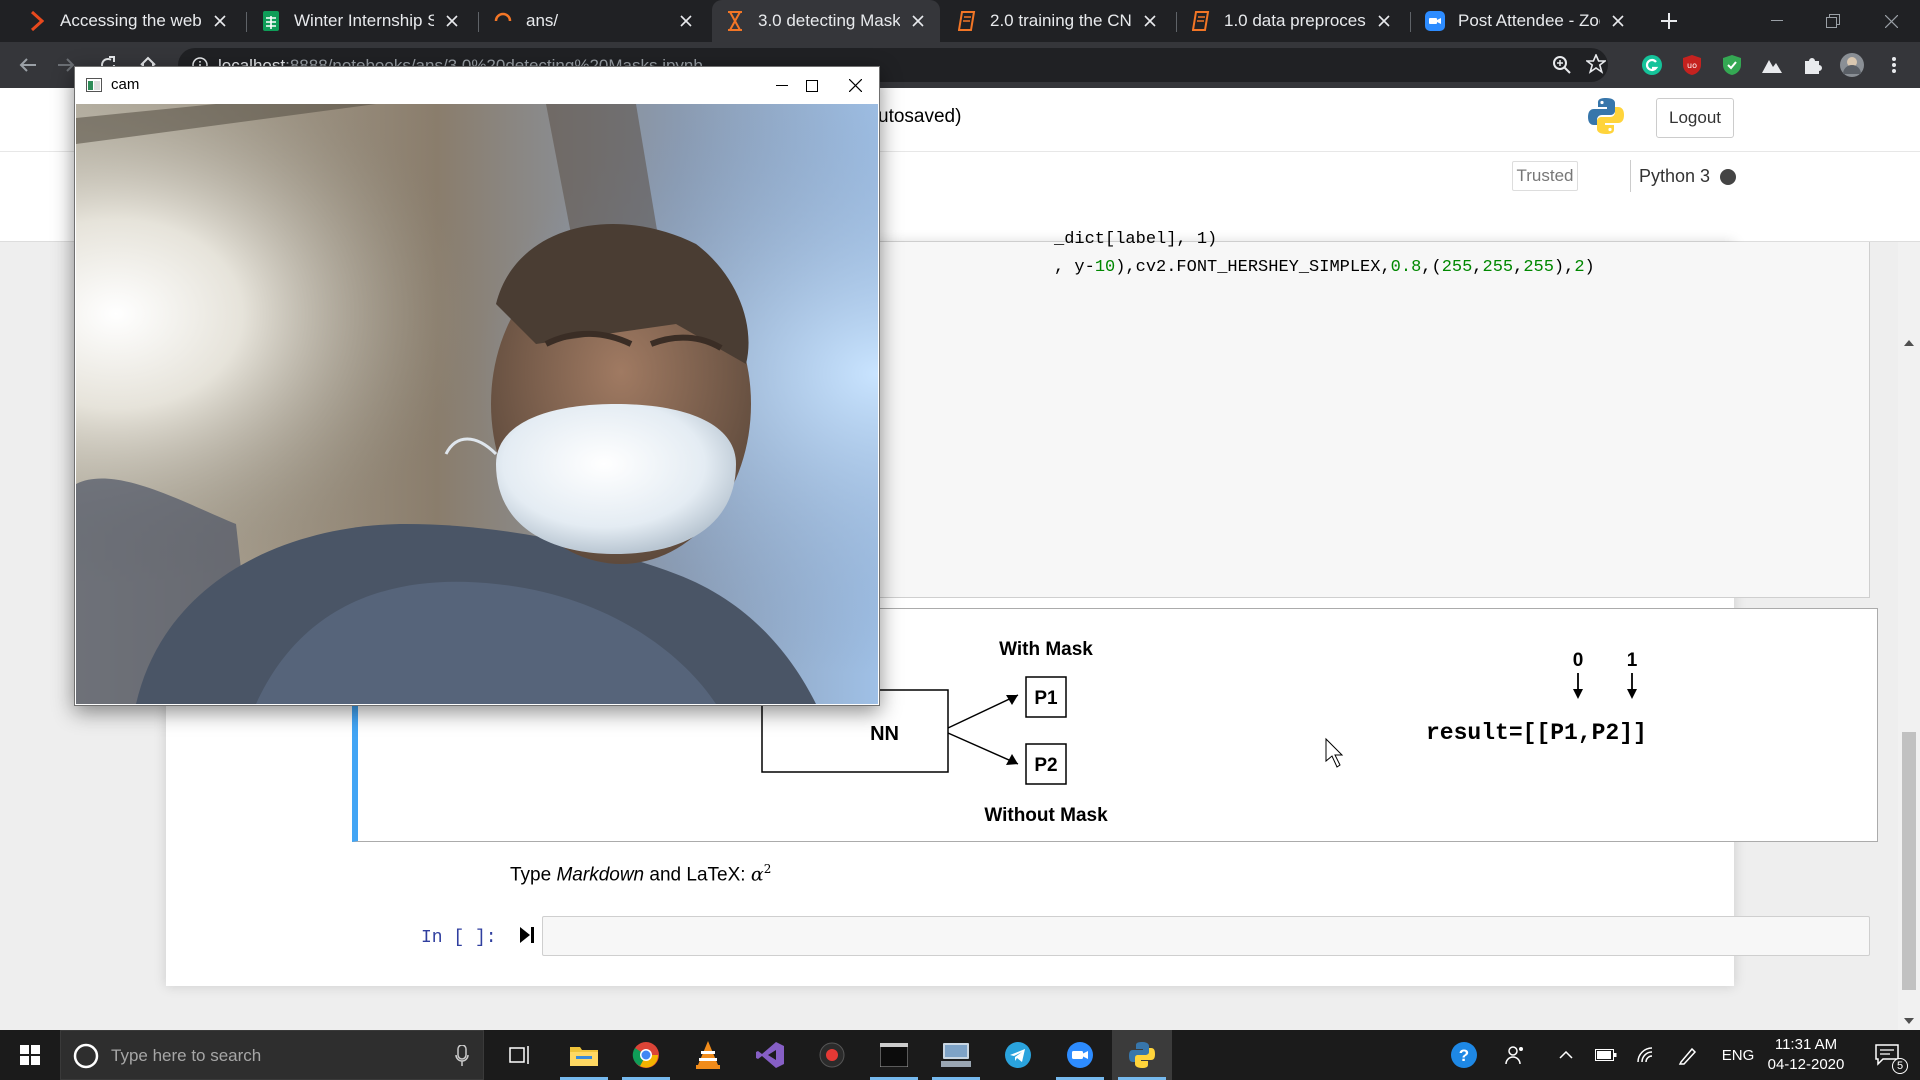 The image size is (1920, 1080). Describe the element at coordinates (1632, 660) in the screenshot. I see `index-1-label: 1` at that location.